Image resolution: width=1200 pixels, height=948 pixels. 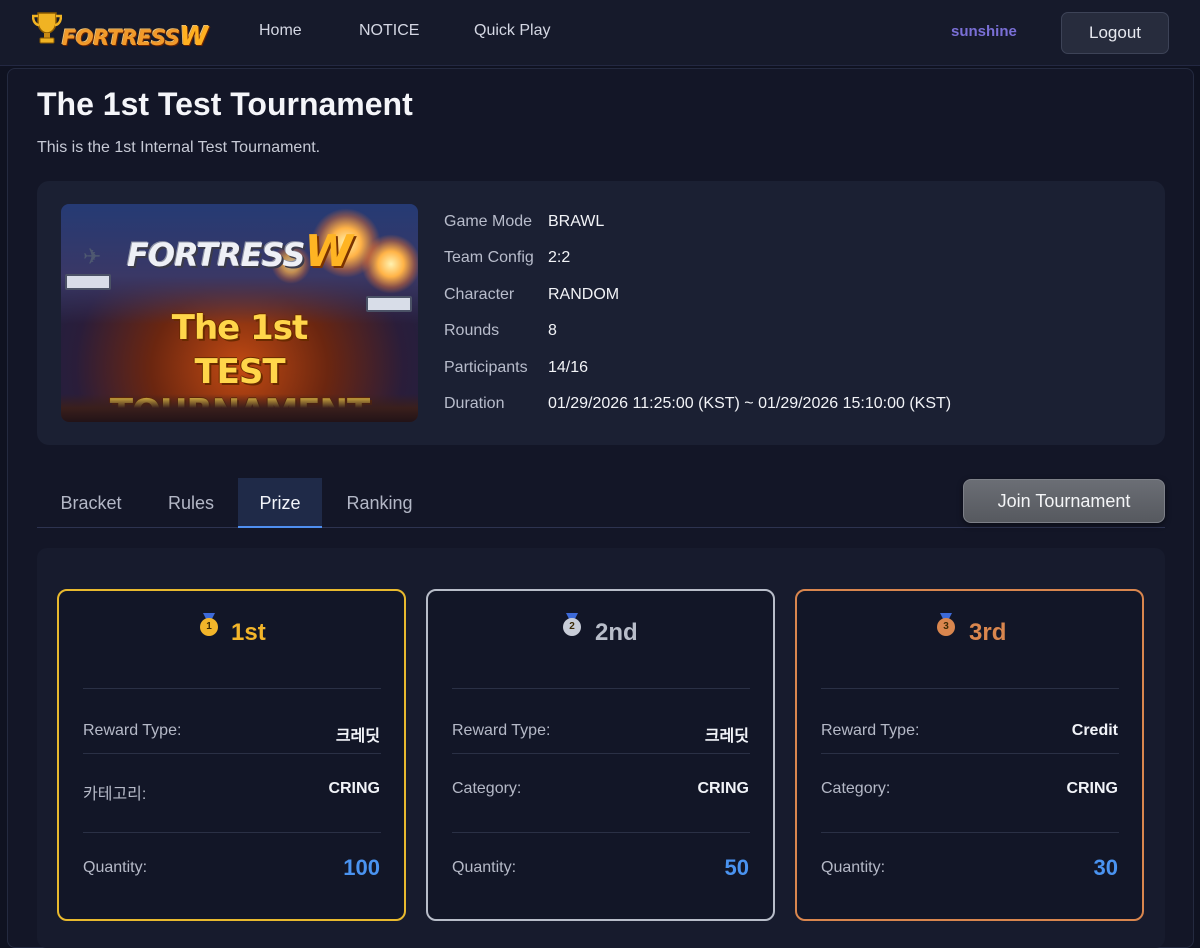 I want to click on fortress-w-logo: FORTRESSW, so click(x=120, y=31).